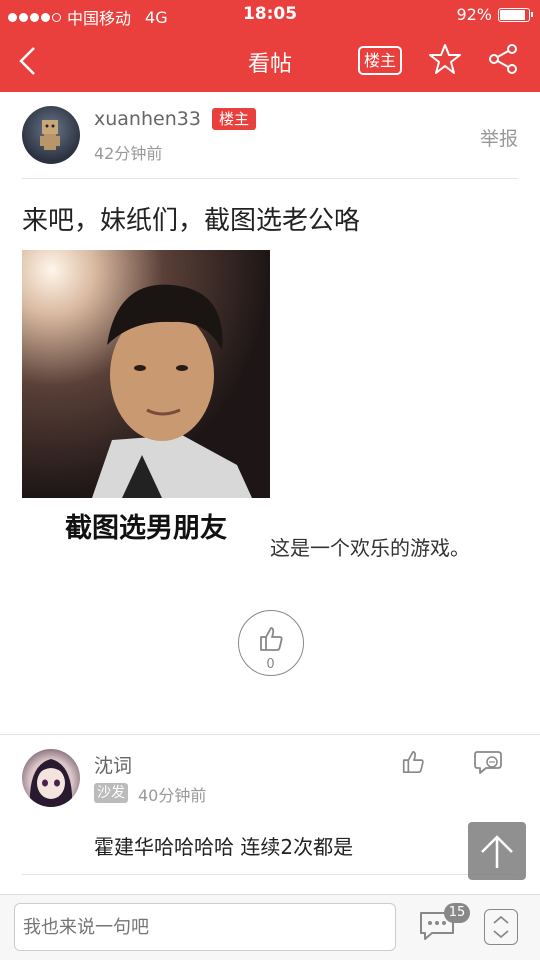 The height and width of the screenshot is (960, 540). What do you see at coordinates (113, 764) in the screenshot?
I see `commenter-name: 沈词` at bounding box center [113, 764].